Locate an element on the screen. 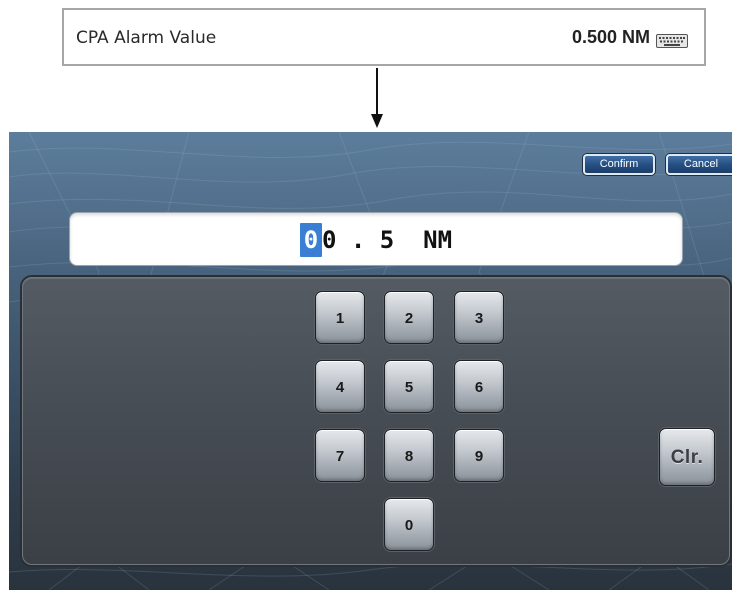 This screenshot has height=590, width=732. down-arrow-icon is located at coordinates (377, 98).